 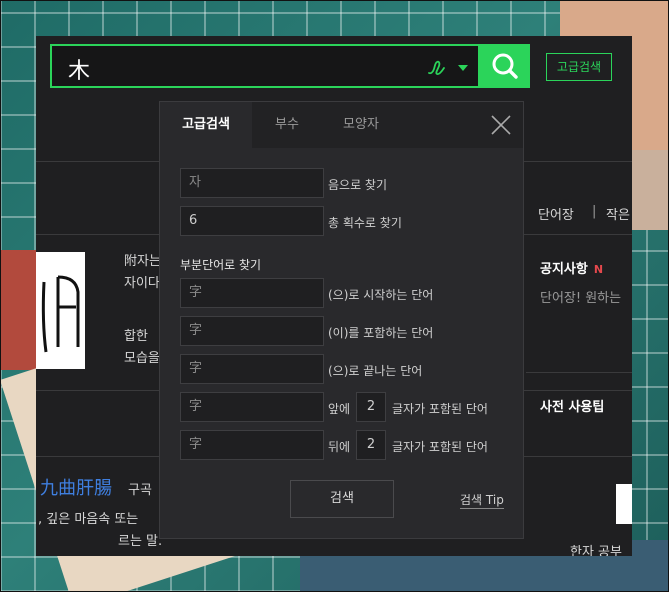 What do you see at coordinates (342, 499) in the screenshot?
I see `popup-search-button: 검색` at bounding box center [342, 499].